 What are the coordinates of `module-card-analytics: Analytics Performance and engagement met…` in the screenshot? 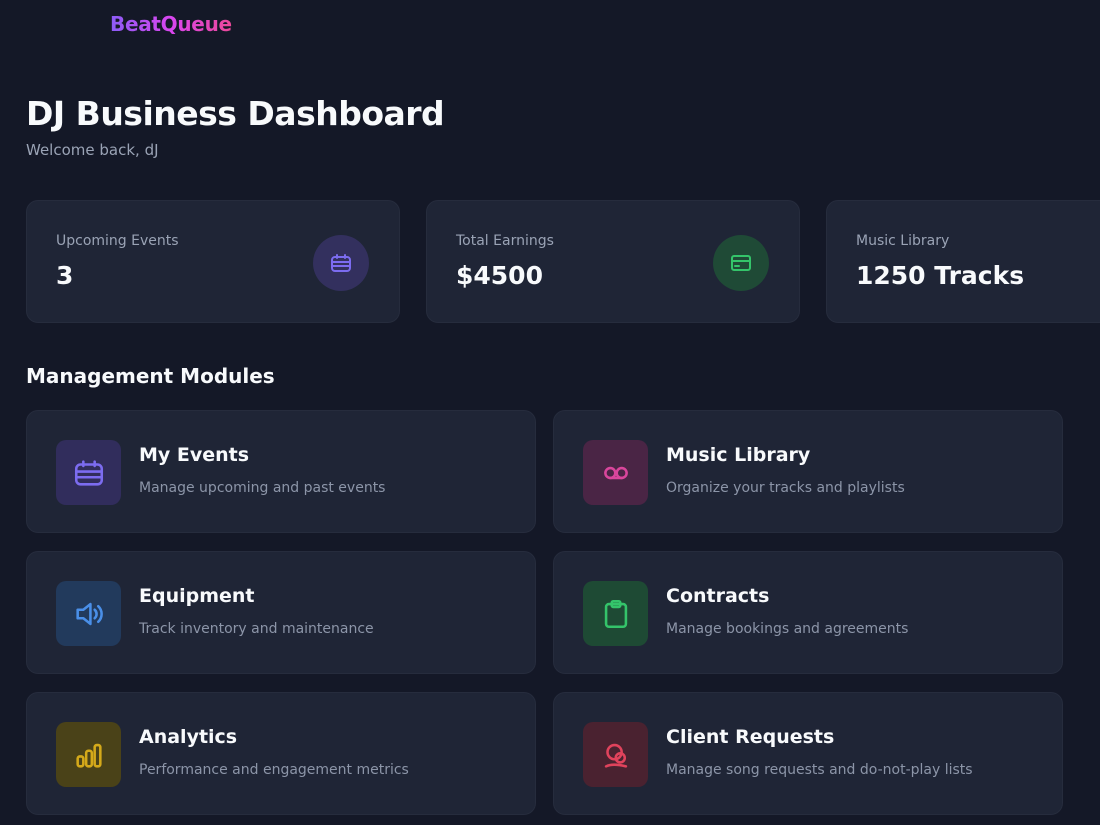 It's located at (281, 753).